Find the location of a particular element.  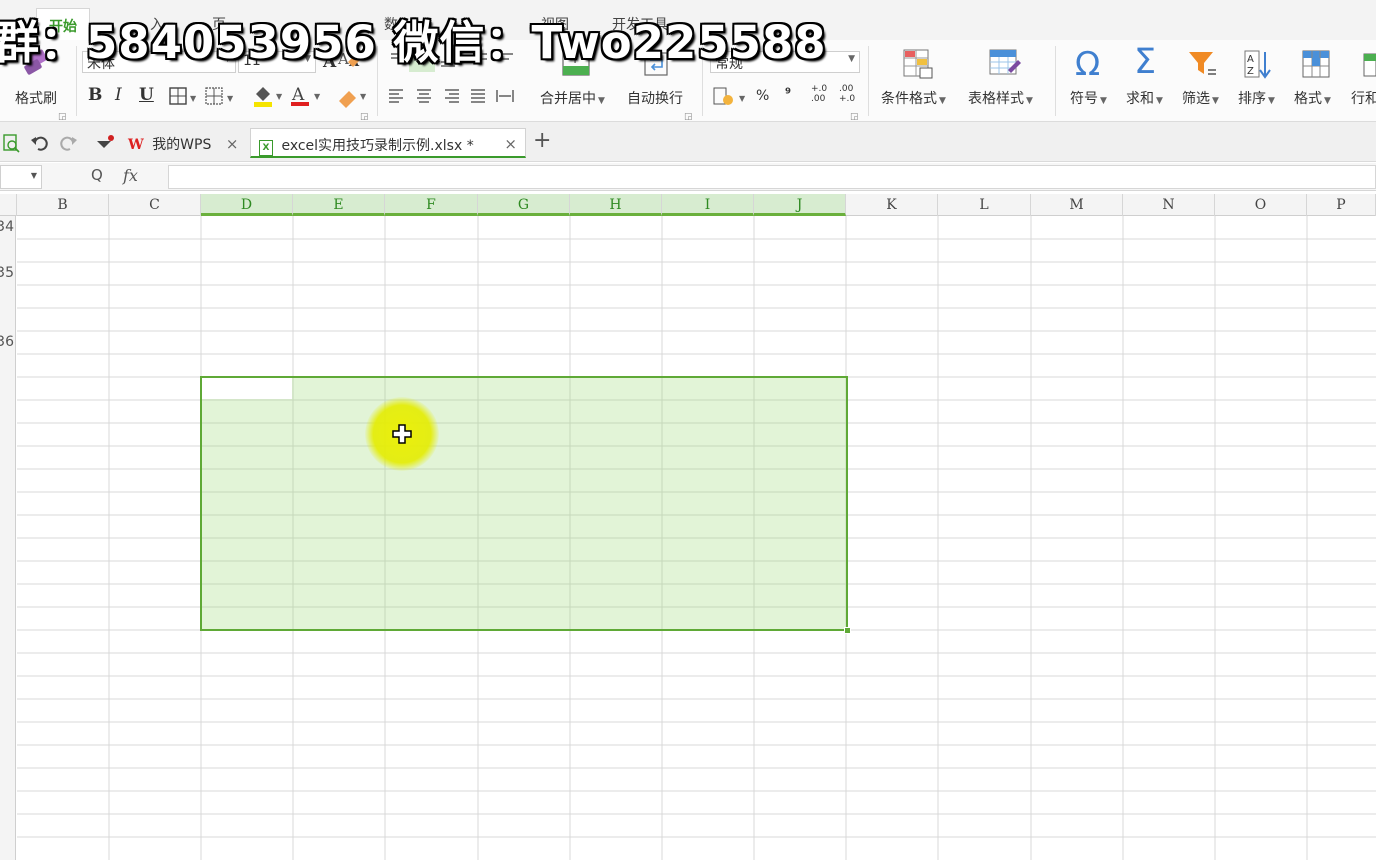

column-header-f: F is located at coordinates (431, 205).